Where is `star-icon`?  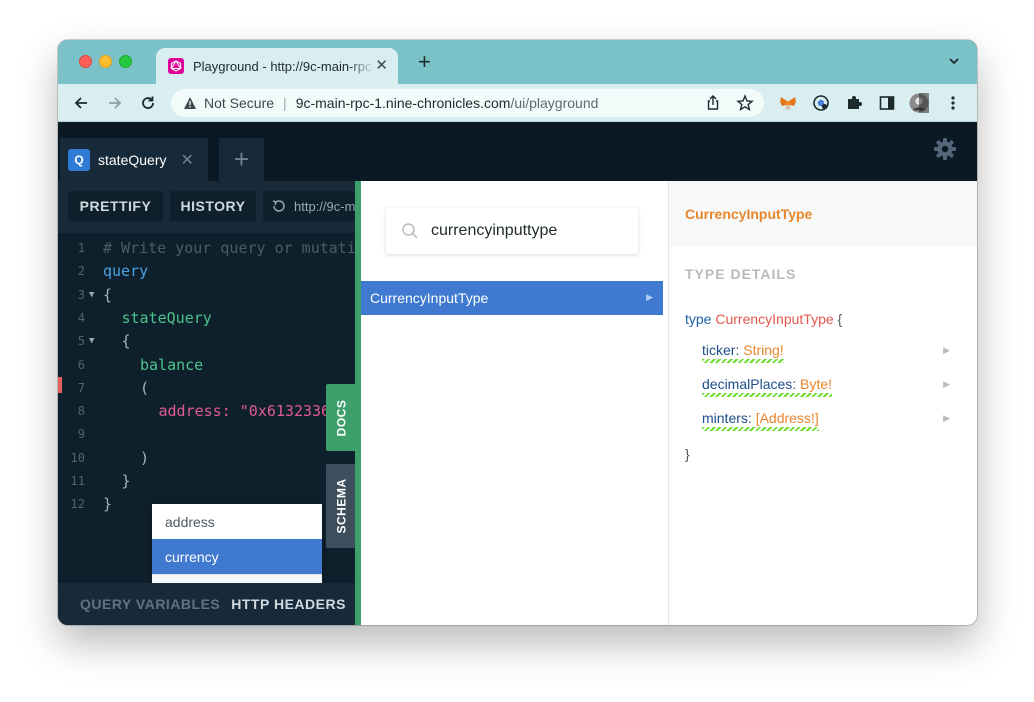
star-icon is located at coordinates (745, 103).